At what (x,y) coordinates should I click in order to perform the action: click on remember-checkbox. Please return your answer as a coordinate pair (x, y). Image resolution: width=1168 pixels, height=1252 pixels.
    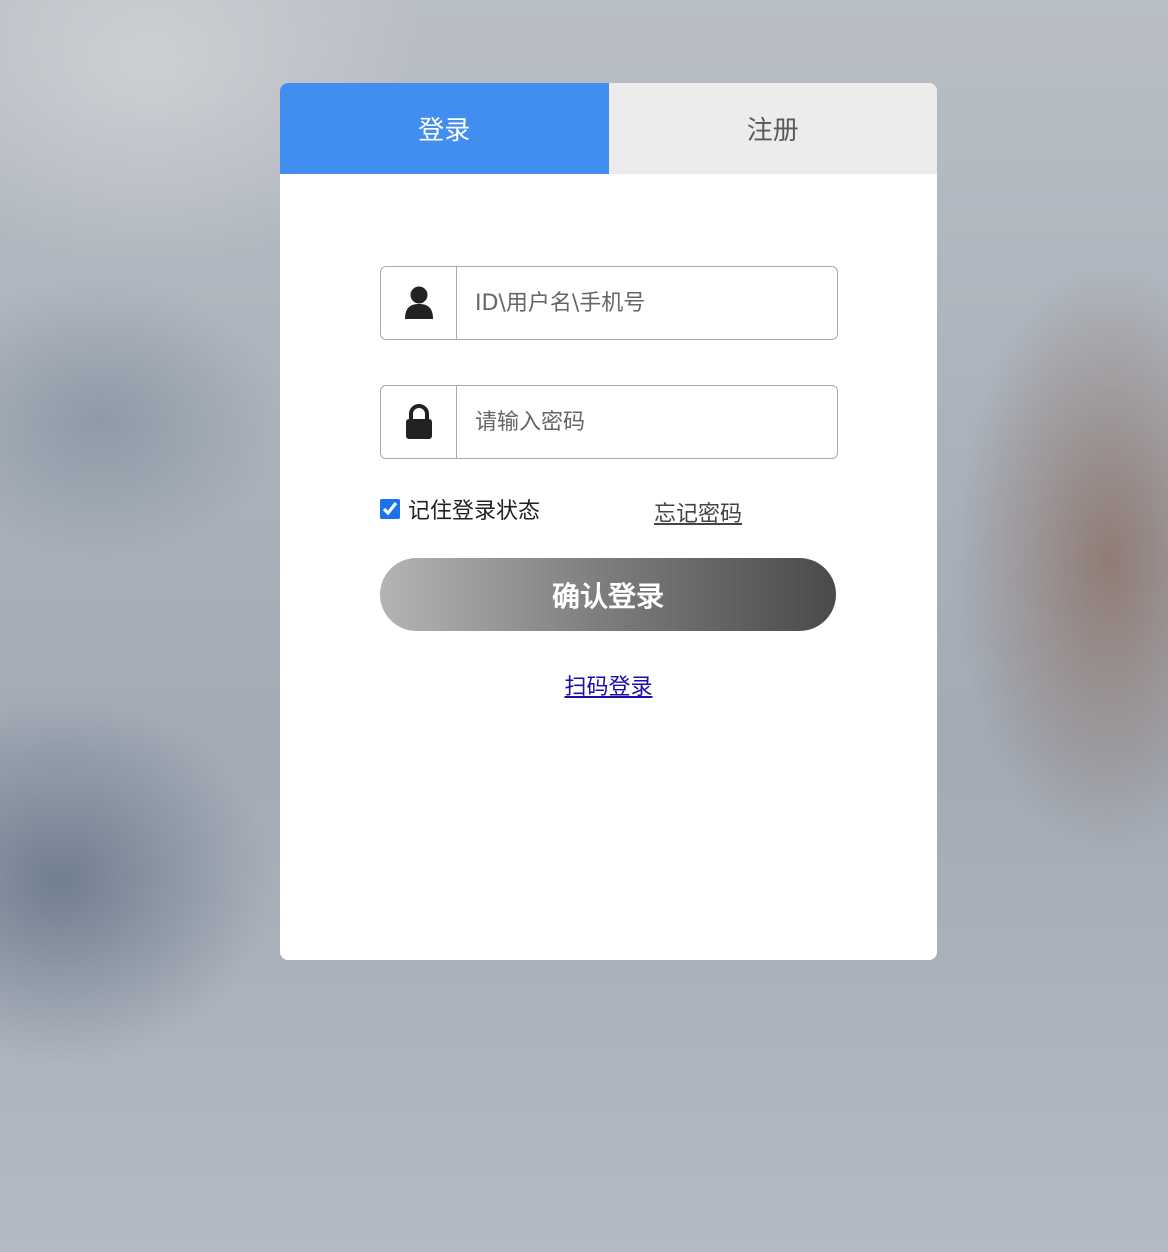
    Looking at the image, I should click on (390, 509).